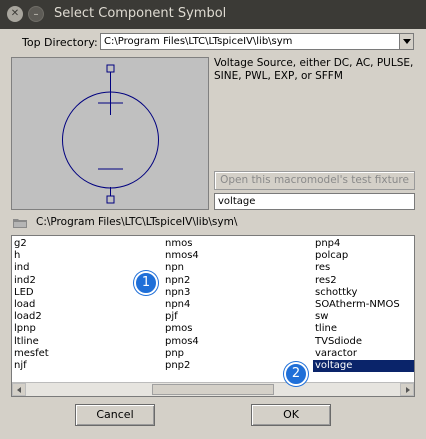 The height and width of the screenshot is (439, 426). I want to click on scroll-right-icon, so click(407, 389).